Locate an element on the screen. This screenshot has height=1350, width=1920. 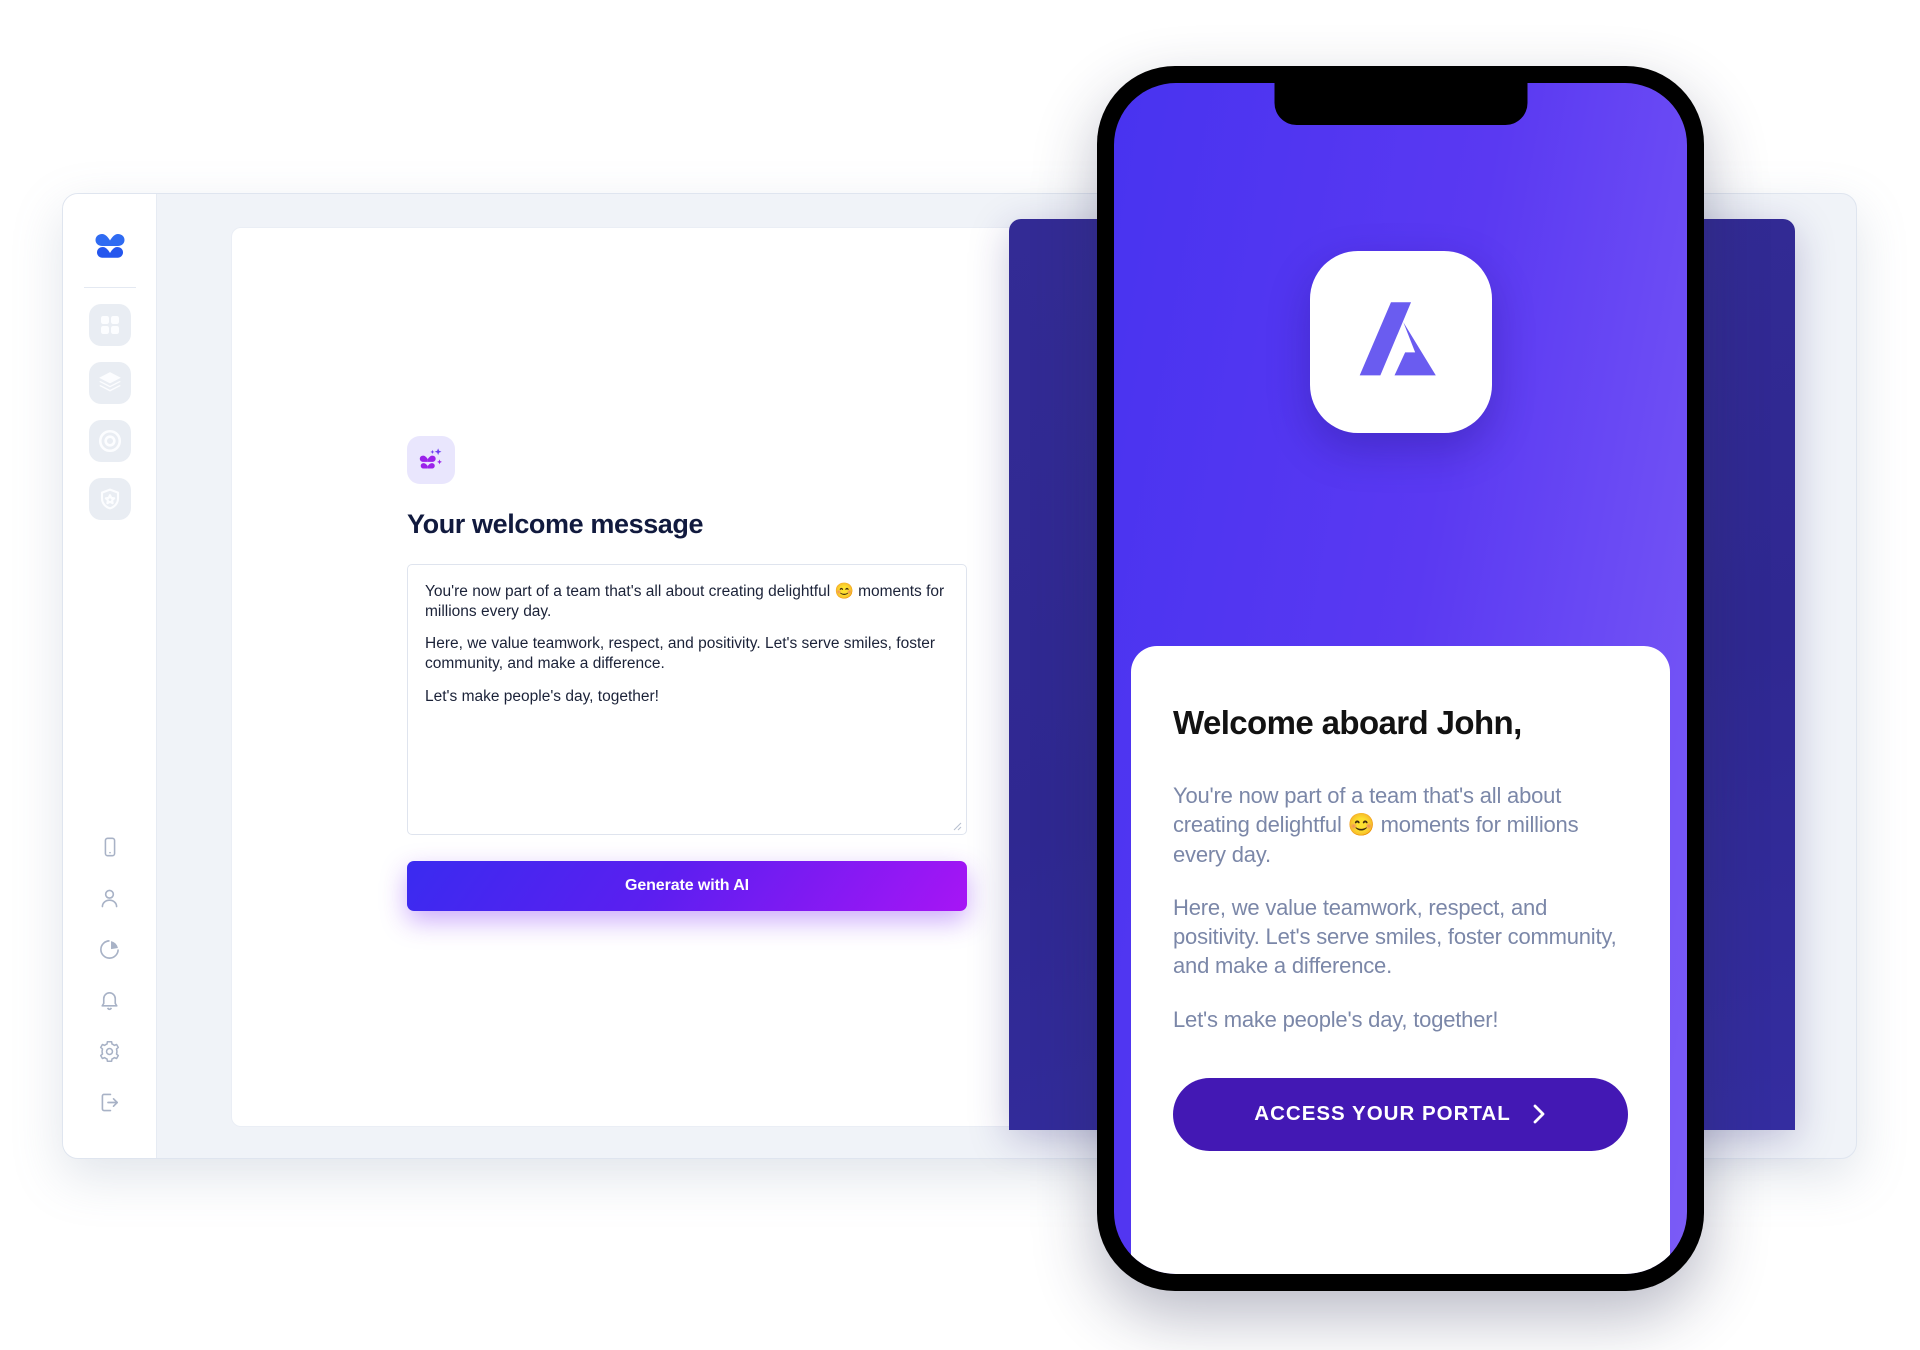
leaf-stack-logo-icon is located at coordinates (110, 242).